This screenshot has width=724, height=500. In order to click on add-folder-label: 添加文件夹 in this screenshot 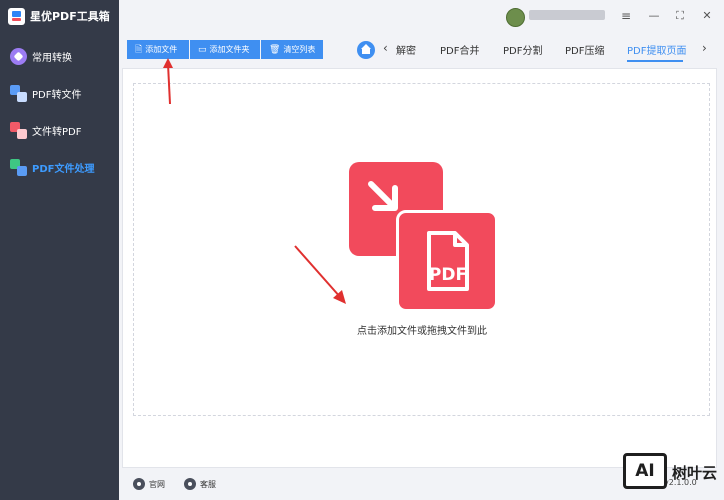, I will do `click(229, 49)`.